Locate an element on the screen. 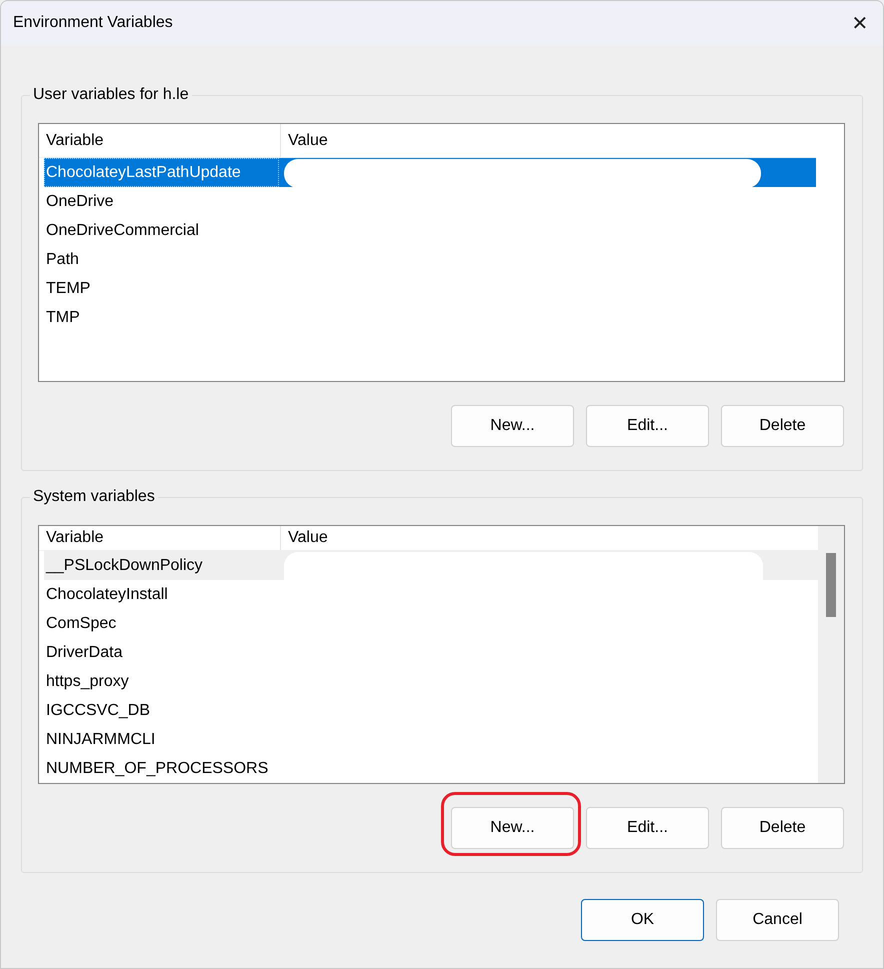 This screenshot has width=884, height=969. variable-name: Path is located at coordinates (62, 260).